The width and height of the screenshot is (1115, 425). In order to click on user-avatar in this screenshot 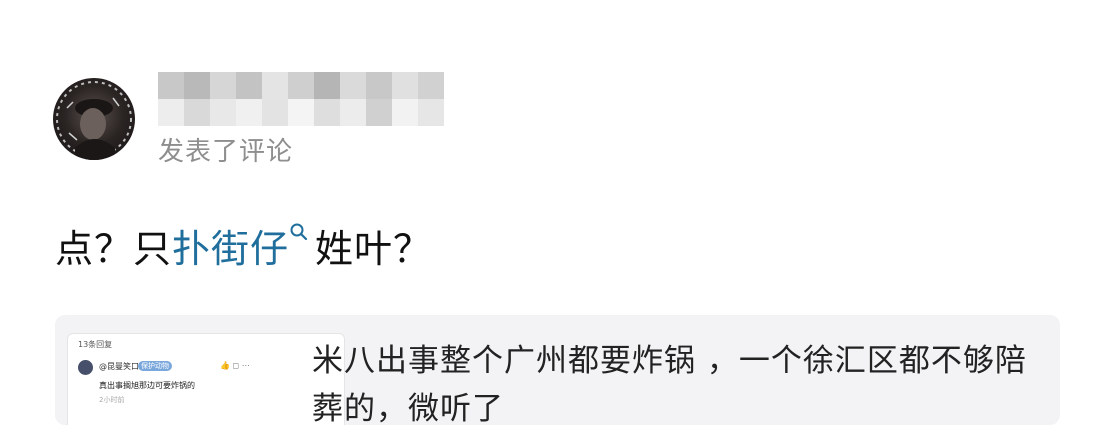, I will do `click(94, 119)`.